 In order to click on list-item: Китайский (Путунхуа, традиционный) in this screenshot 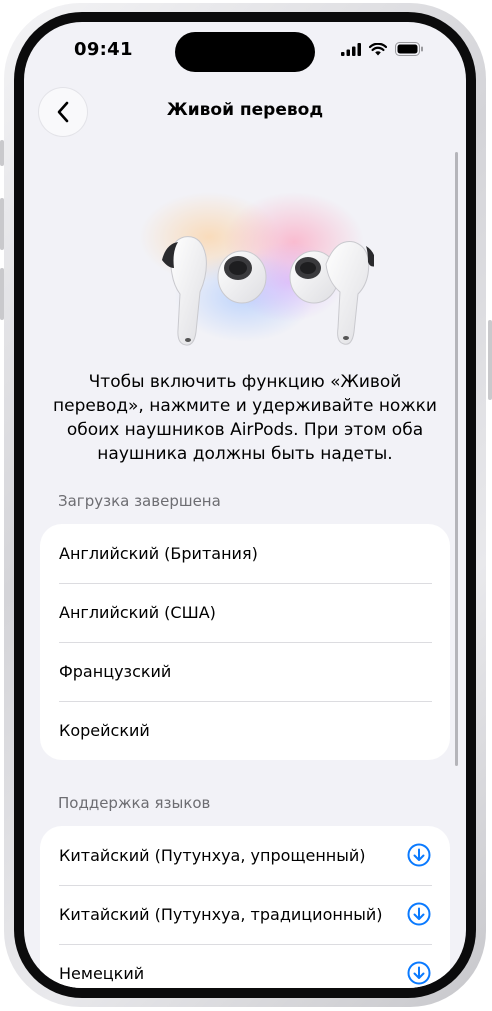, I will do `click(245, 914)`.